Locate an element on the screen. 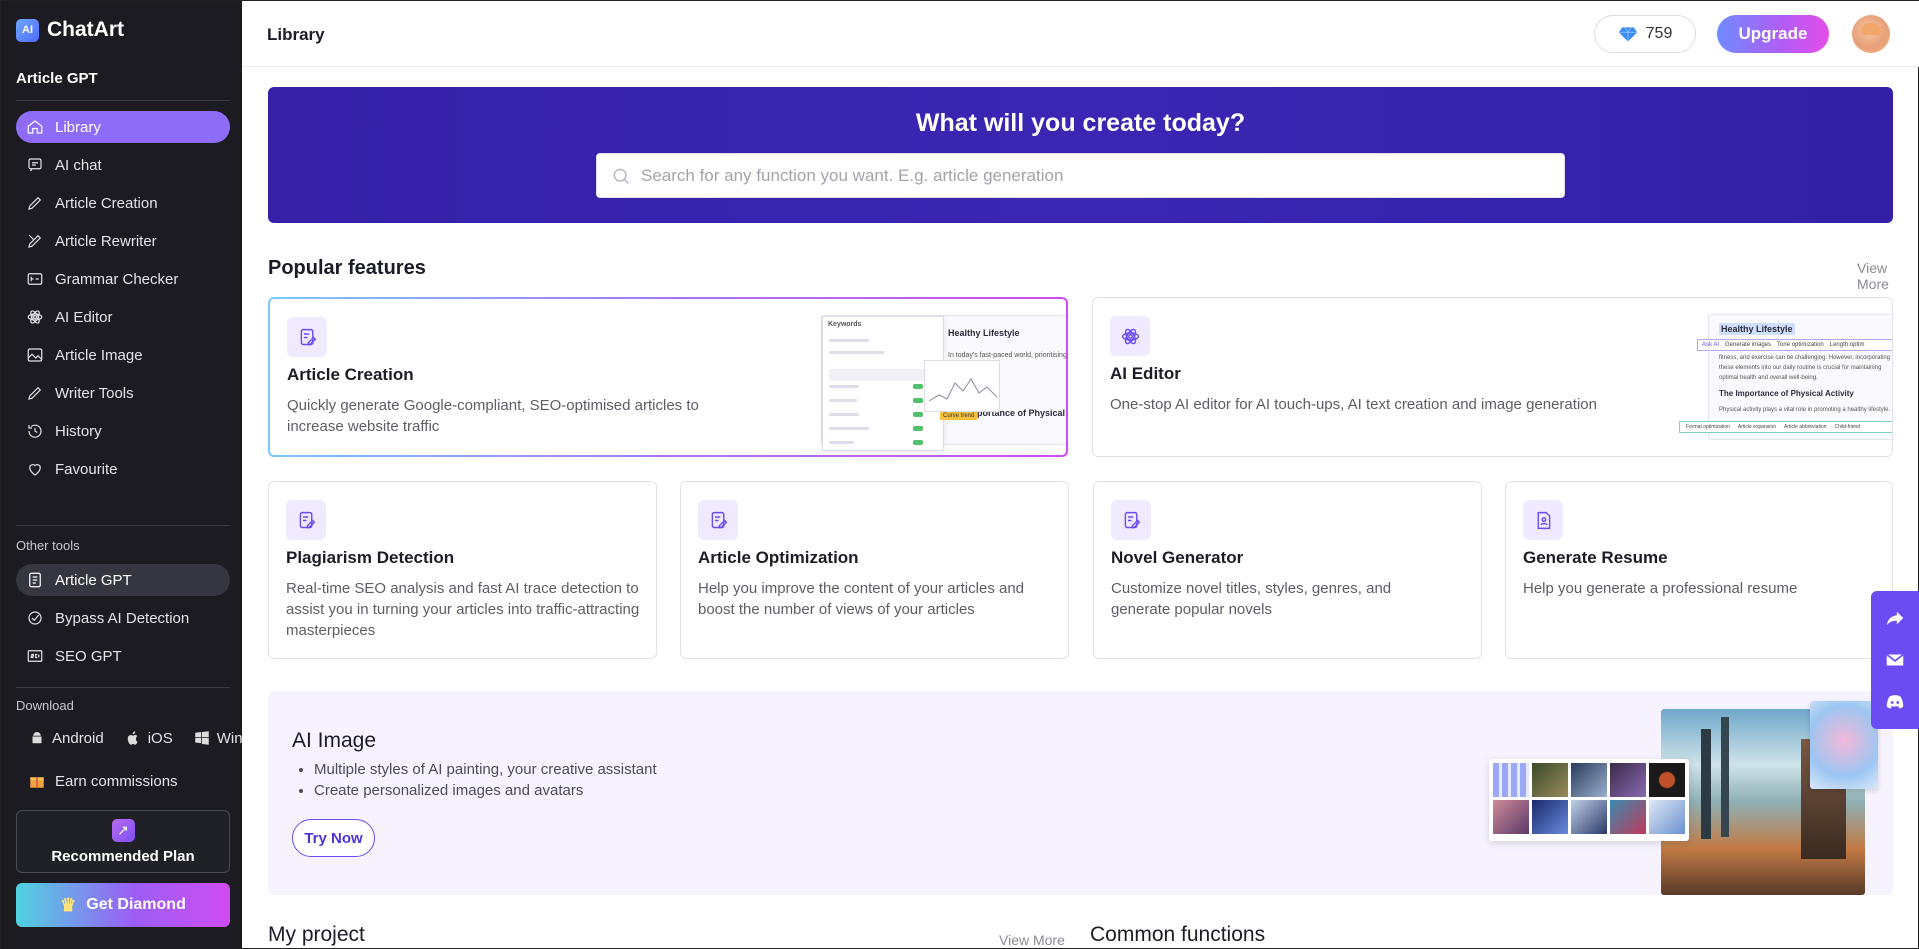 The image size is (1919, 949). upgrade-button: Upgrade is located at coordinates (1773, 34).